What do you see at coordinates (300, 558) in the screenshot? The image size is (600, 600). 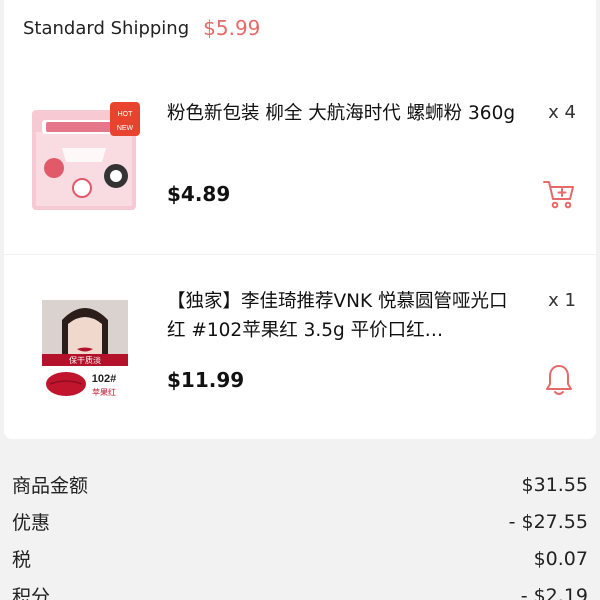 I see `summary-row-tax: 税 $0.07` at bounding box center [300, 558].